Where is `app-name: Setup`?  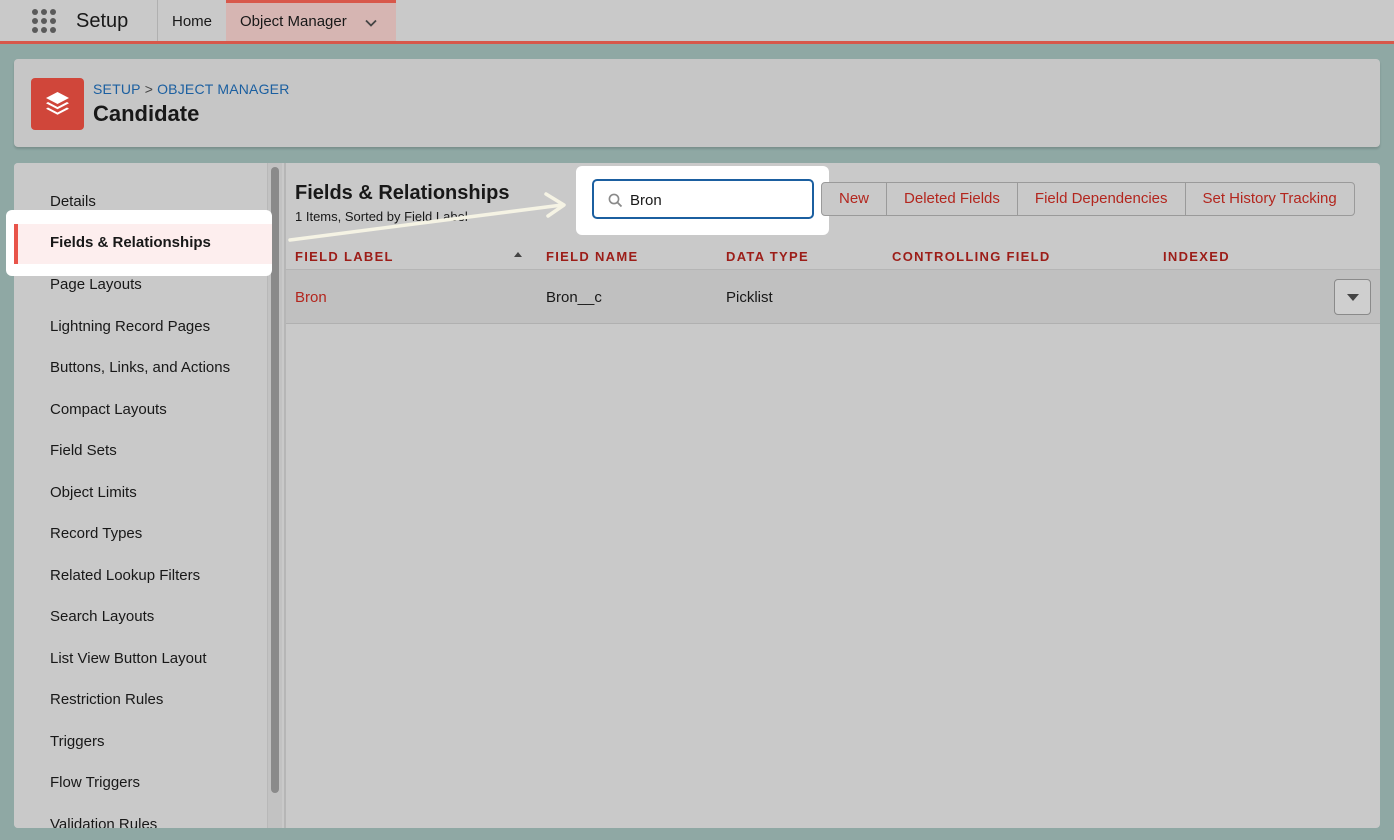
app-name: Setup is located at coordinates (102, 21).